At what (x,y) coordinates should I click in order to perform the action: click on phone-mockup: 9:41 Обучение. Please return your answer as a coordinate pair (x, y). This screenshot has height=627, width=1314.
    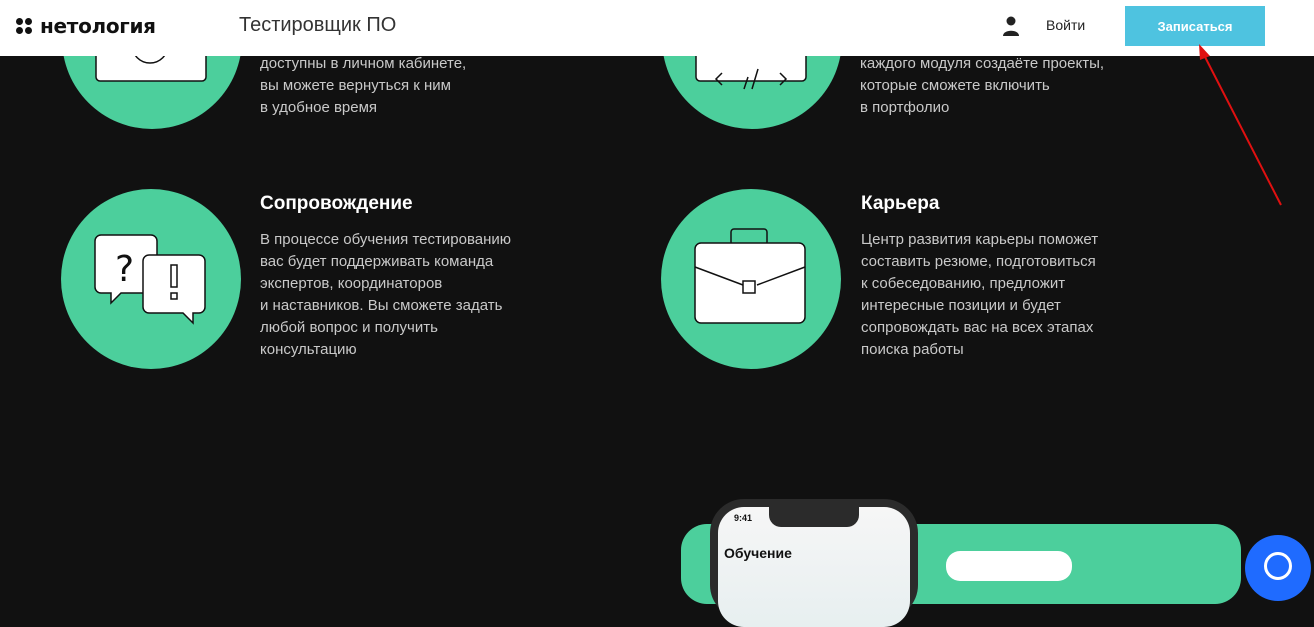
    Looking at the image, I should click on (814, 563).